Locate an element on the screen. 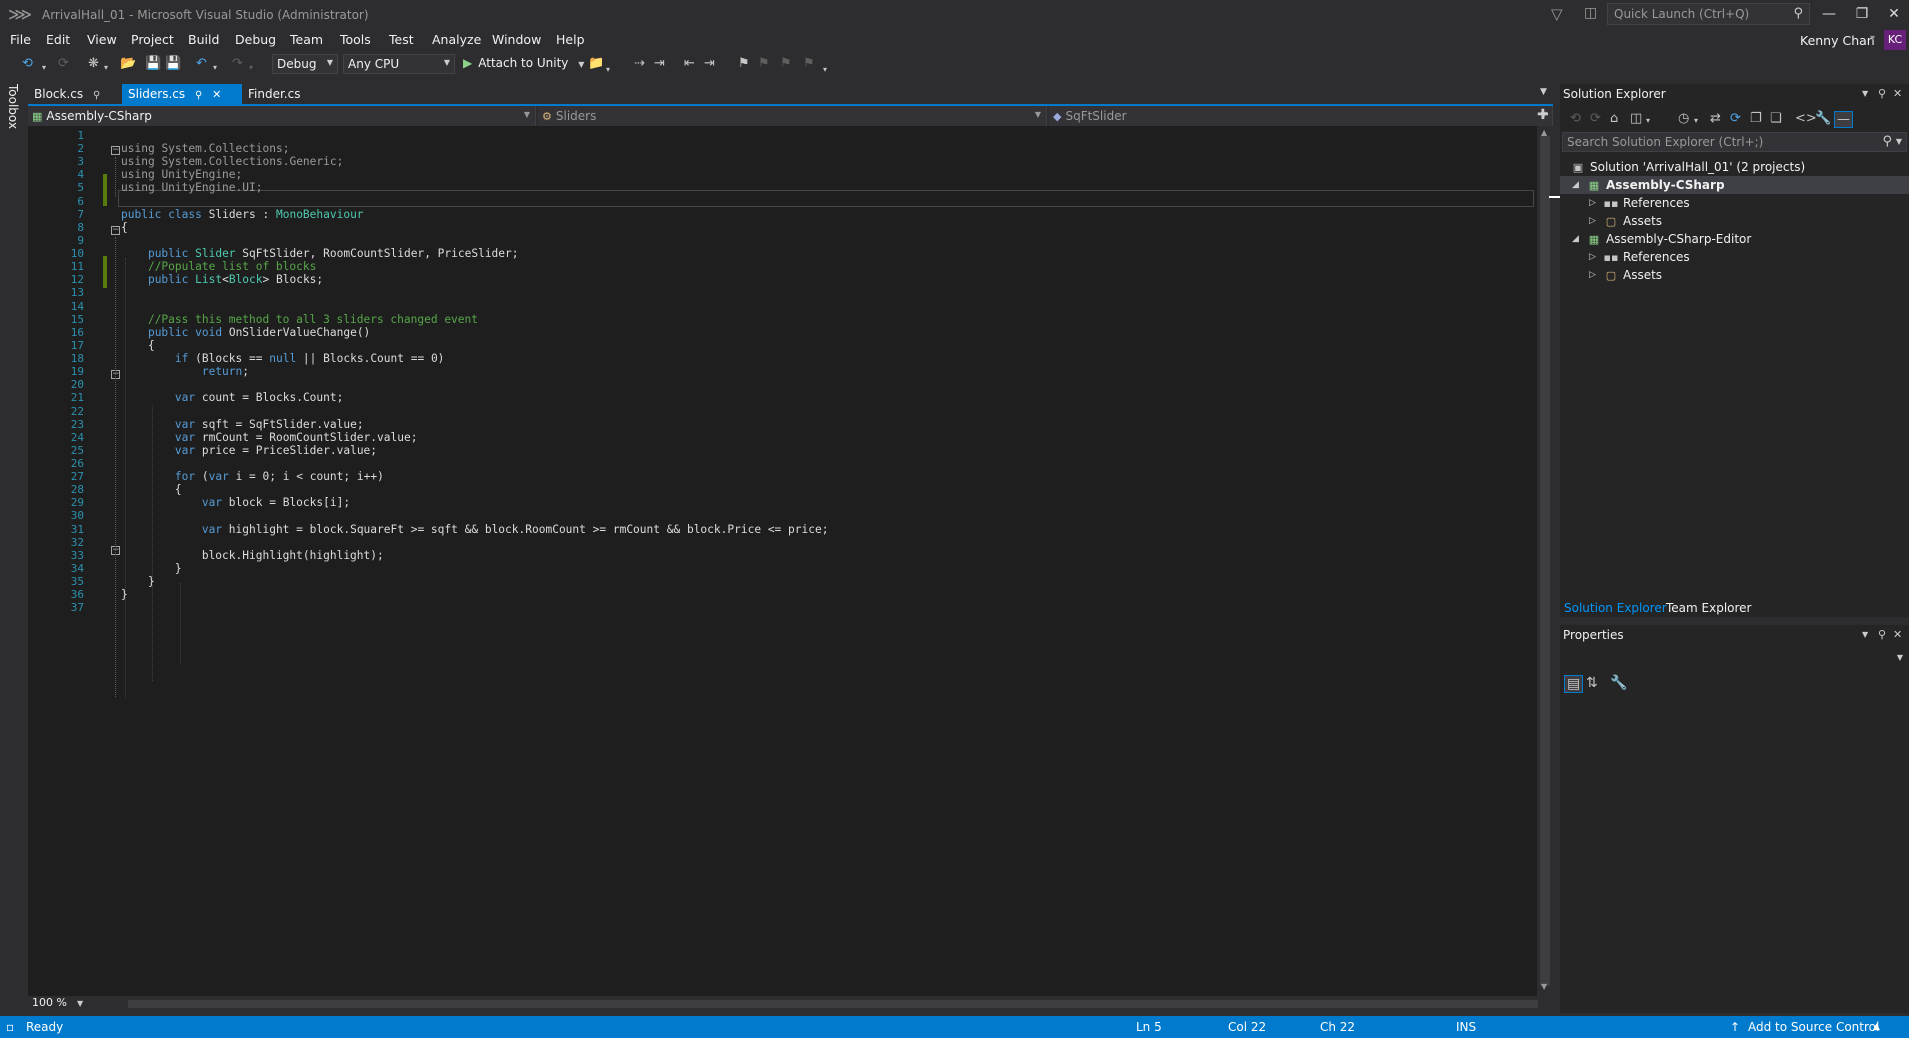 Image resolution: width=1909 pixels, height=1038 pixels. tree-item-assembly-csharp-editor: ◢ ▦ Assembly-CSharp-Editor is located at coordinates (1734, 239).